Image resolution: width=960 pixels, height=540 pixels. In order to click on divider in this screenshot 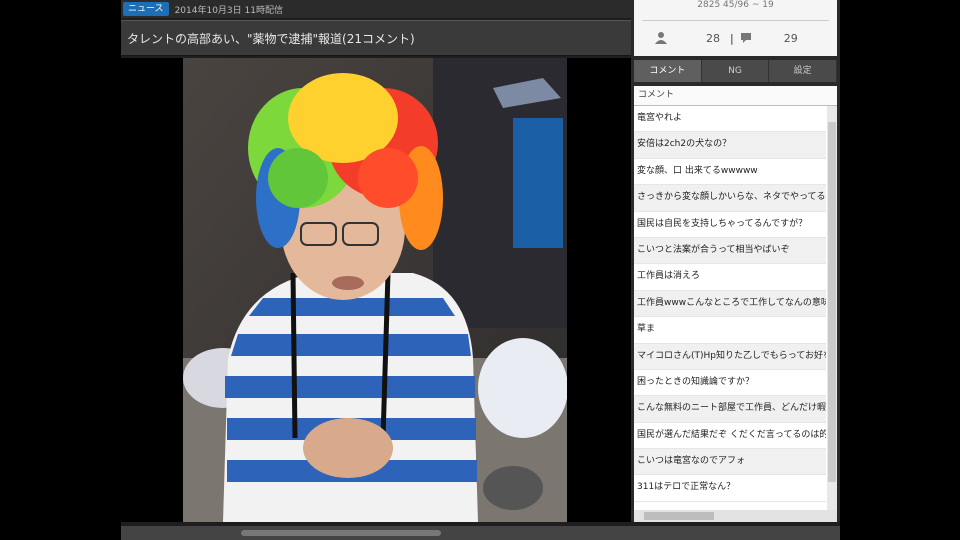, I will do `click(735, 20)`.